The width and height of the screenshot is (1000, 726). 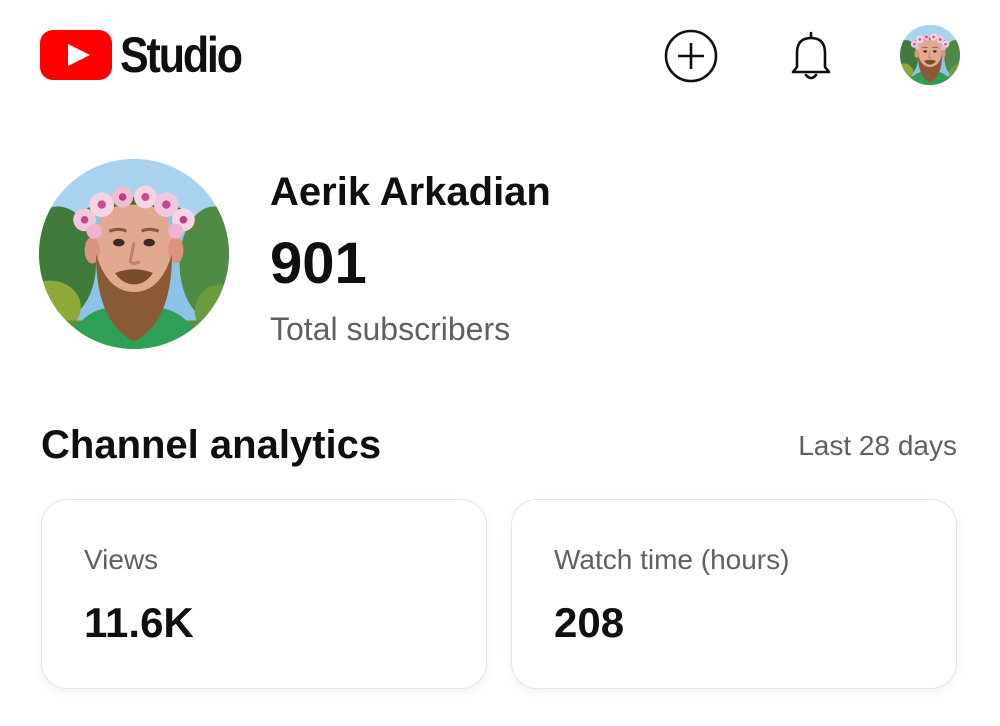 I want to click on logo-text: Studio, so click(x=181, y=55).